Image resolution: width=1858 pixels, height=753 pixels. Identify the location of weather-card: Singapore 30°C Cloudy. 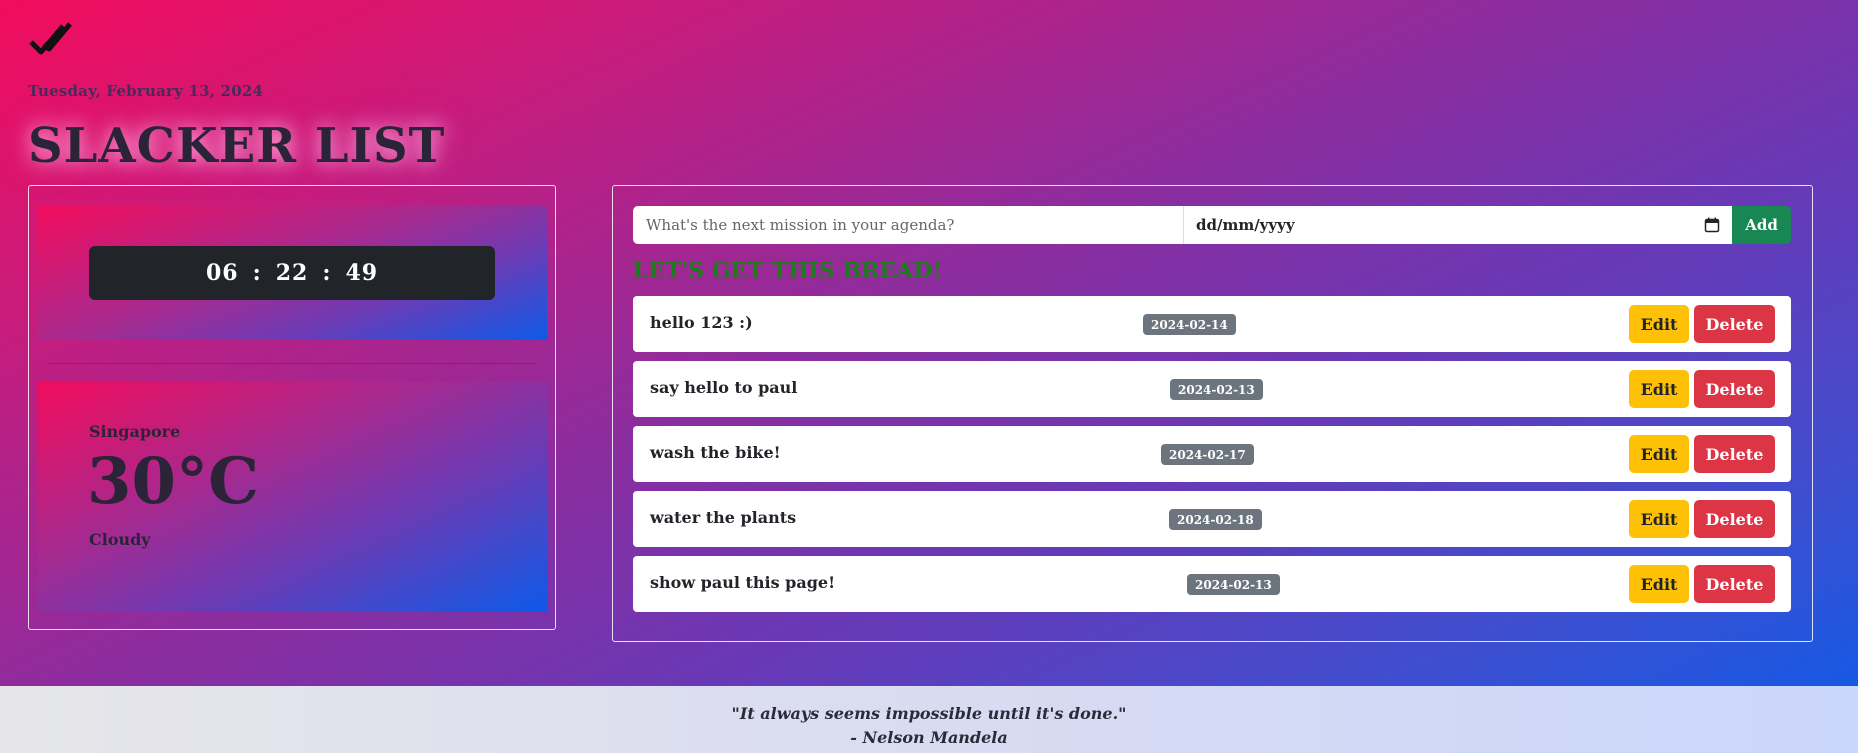
(292, 497).